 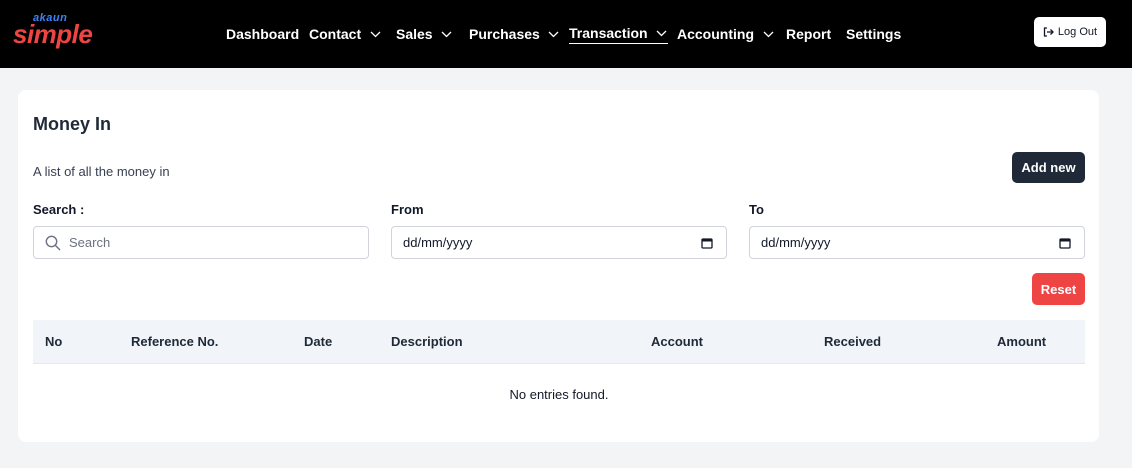 I want to click on nav-settings-label: Settings, so click(x=874, y=34).